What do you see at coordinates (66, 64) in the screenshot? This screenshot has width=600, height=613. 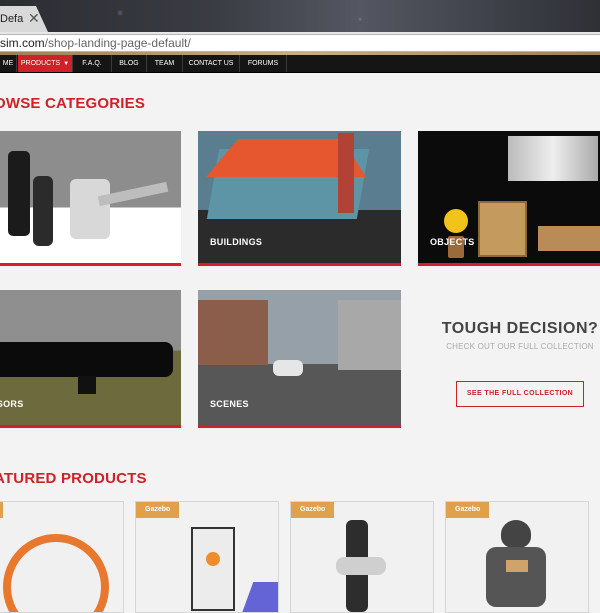 I see `chevron-down-icon: ▼` at bounding box center [66, 64].